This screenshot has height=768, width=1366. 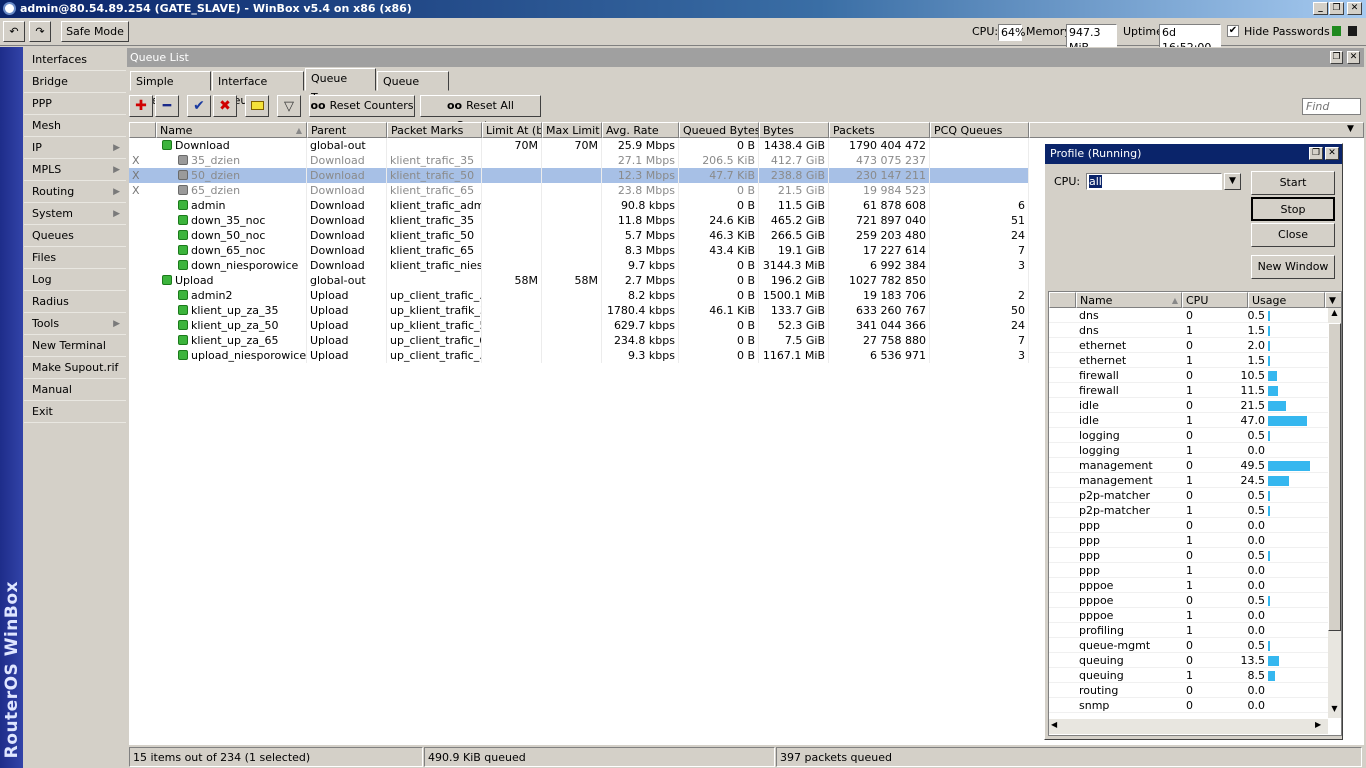 What do you see at coordinates (1188, 420) in the screenshot?
I see `profile-row: idle 1 47.0` at bounding box center [1188, 420].